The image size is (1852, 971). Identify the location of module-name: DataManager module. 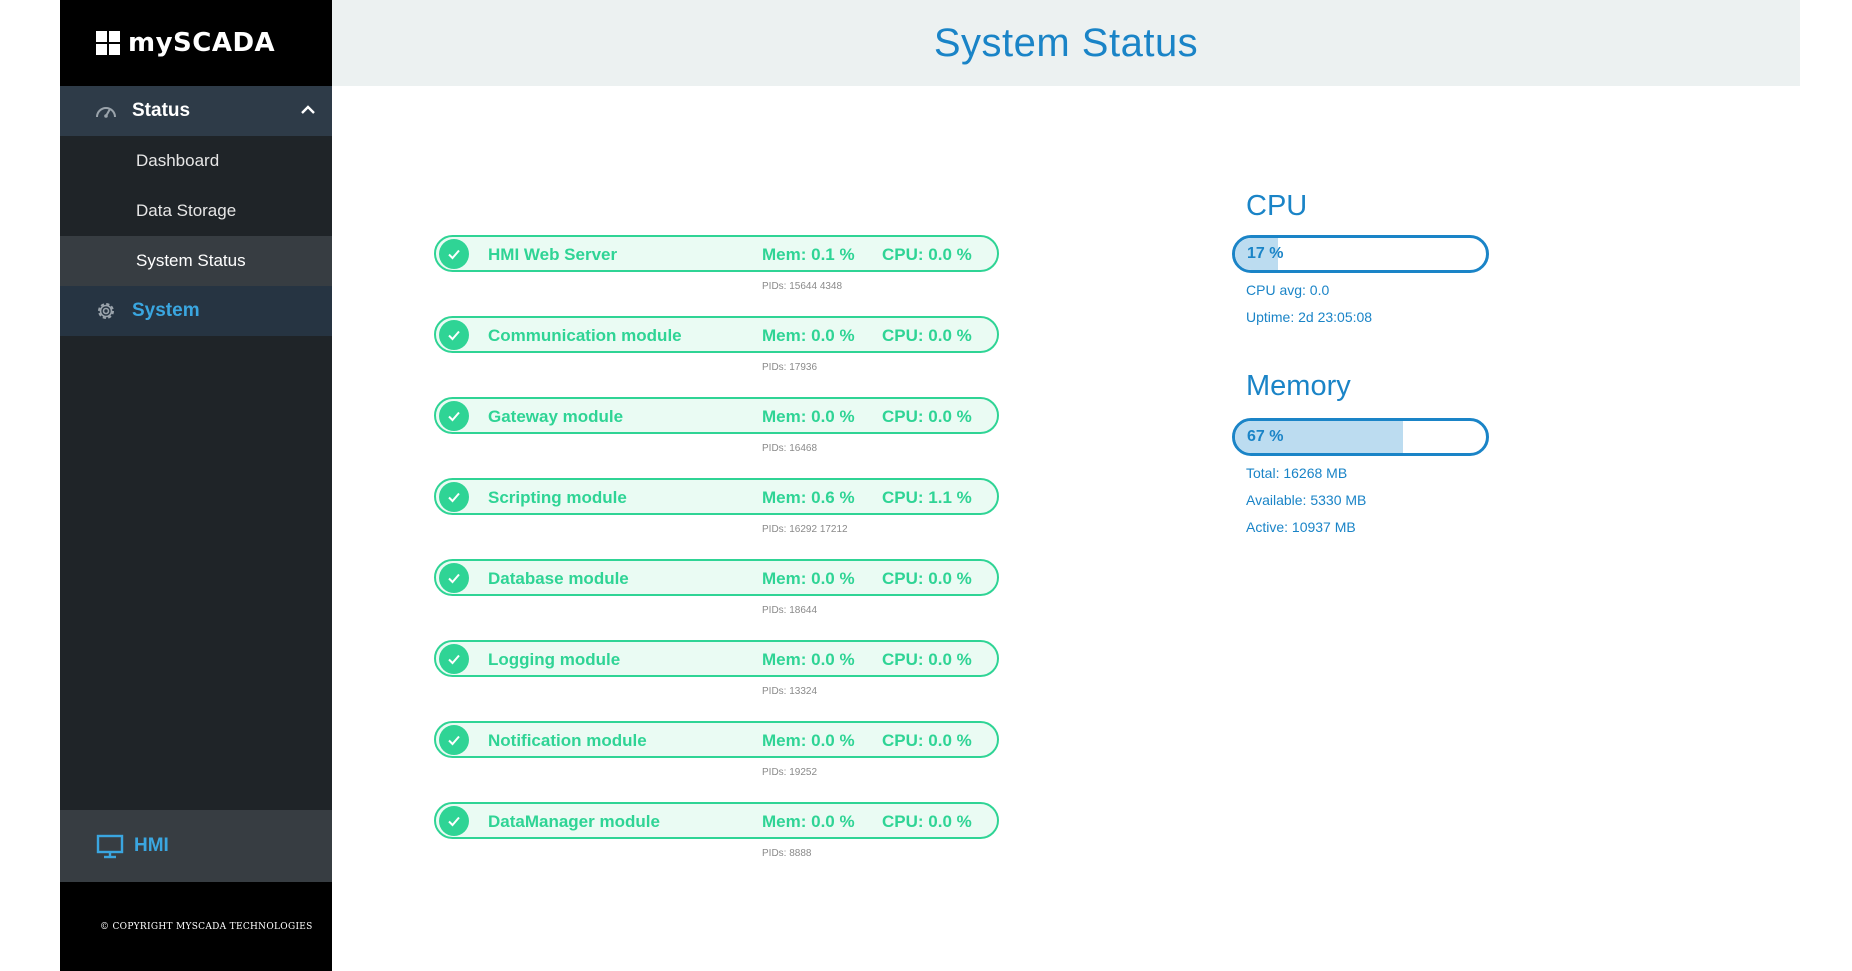
(574, 821).